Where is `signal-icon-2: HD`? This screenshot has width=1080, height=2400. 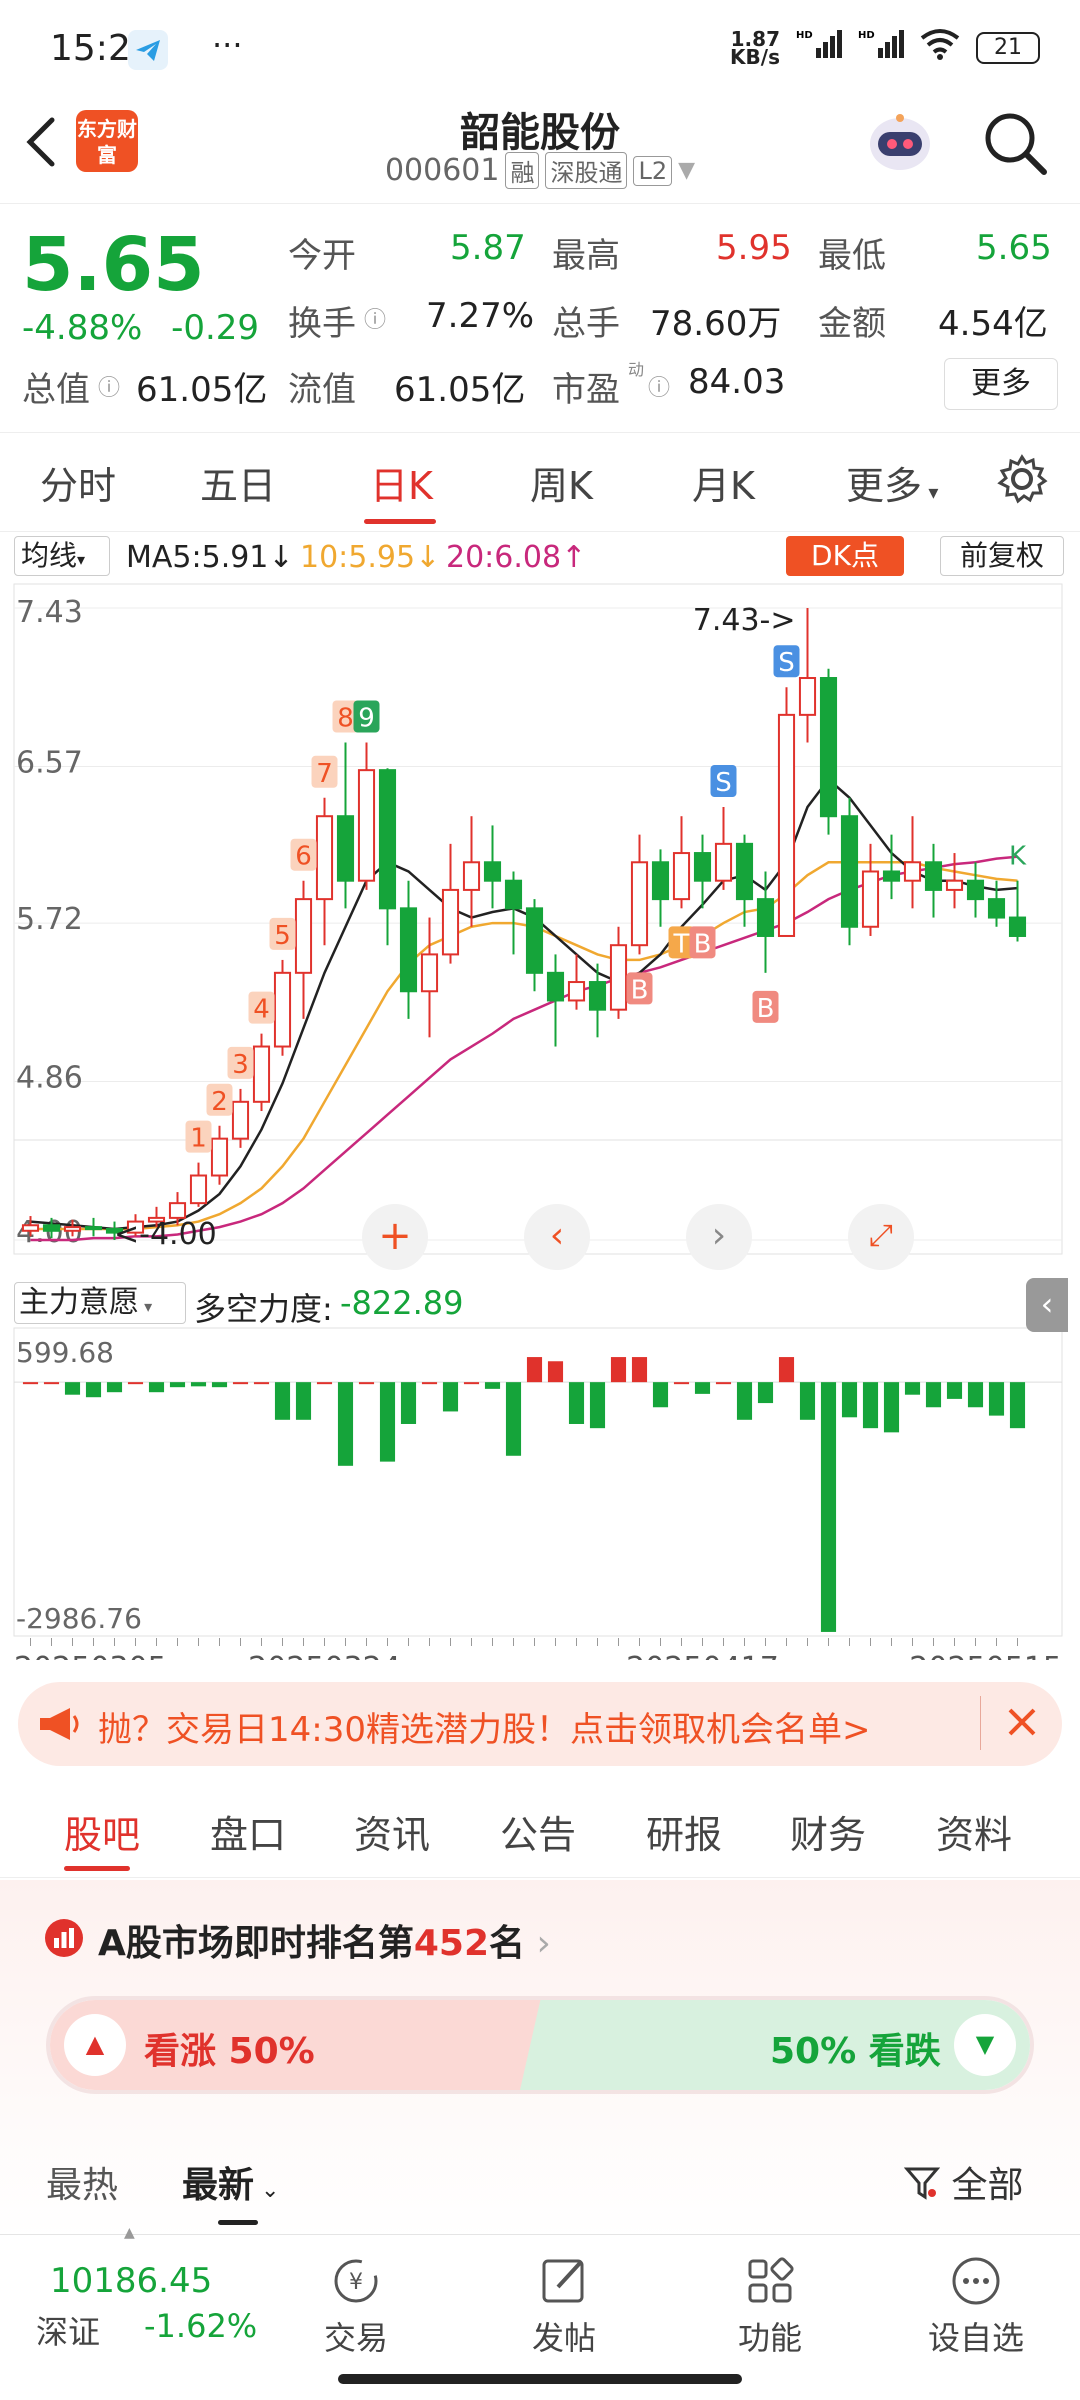
signal-icon-2: HD is located at coordinates (881, 47).